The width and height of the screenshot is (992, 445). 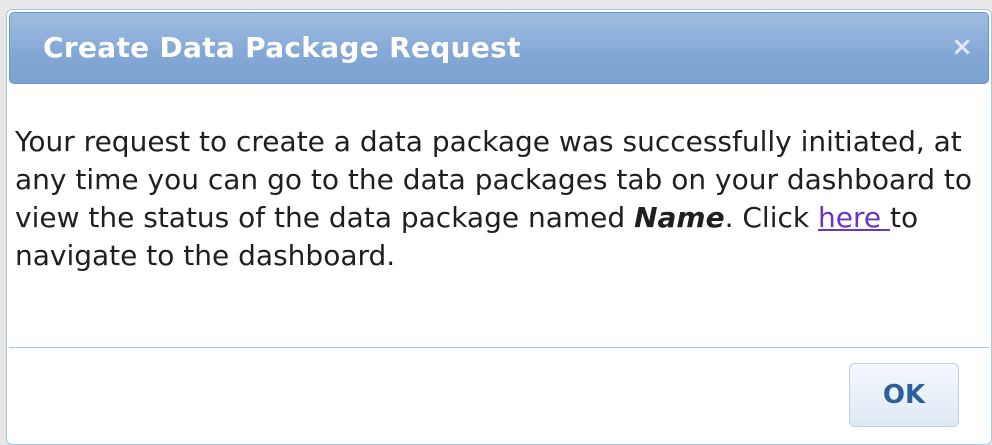 What do you see at coordinates (282, 47) in the screenshot?
I see `dialog-title: Create Data Package Request` at bounding box center [282, 47].